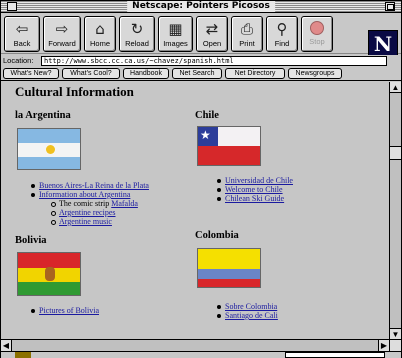  I want to click on comic-strip-text: The comic strip, so click(84, 203).